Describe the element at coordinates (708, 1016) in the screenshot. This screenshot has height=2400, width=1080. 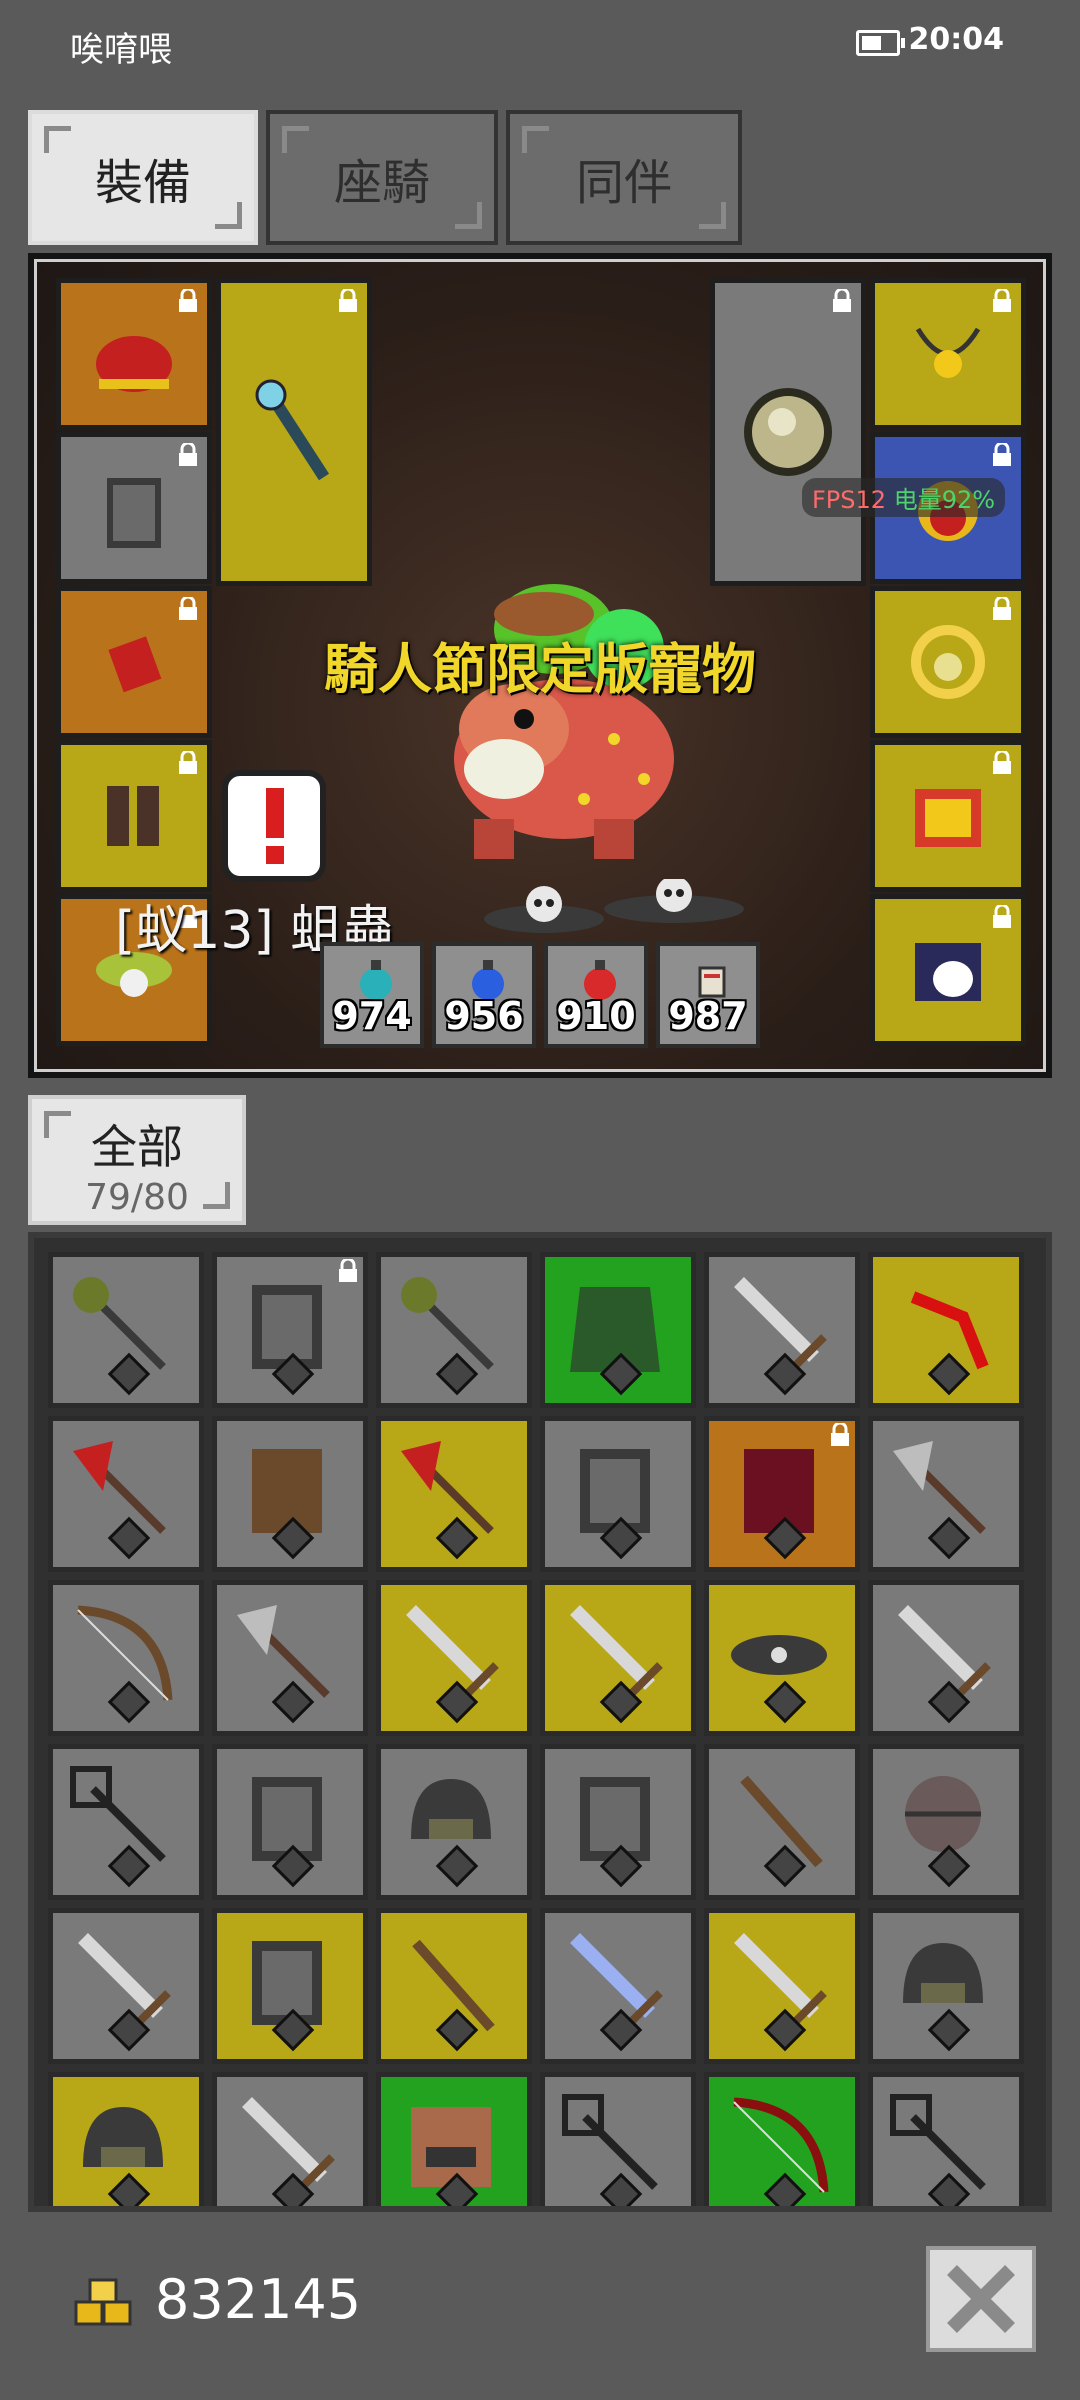
I see `stat-value: 987` at that location.